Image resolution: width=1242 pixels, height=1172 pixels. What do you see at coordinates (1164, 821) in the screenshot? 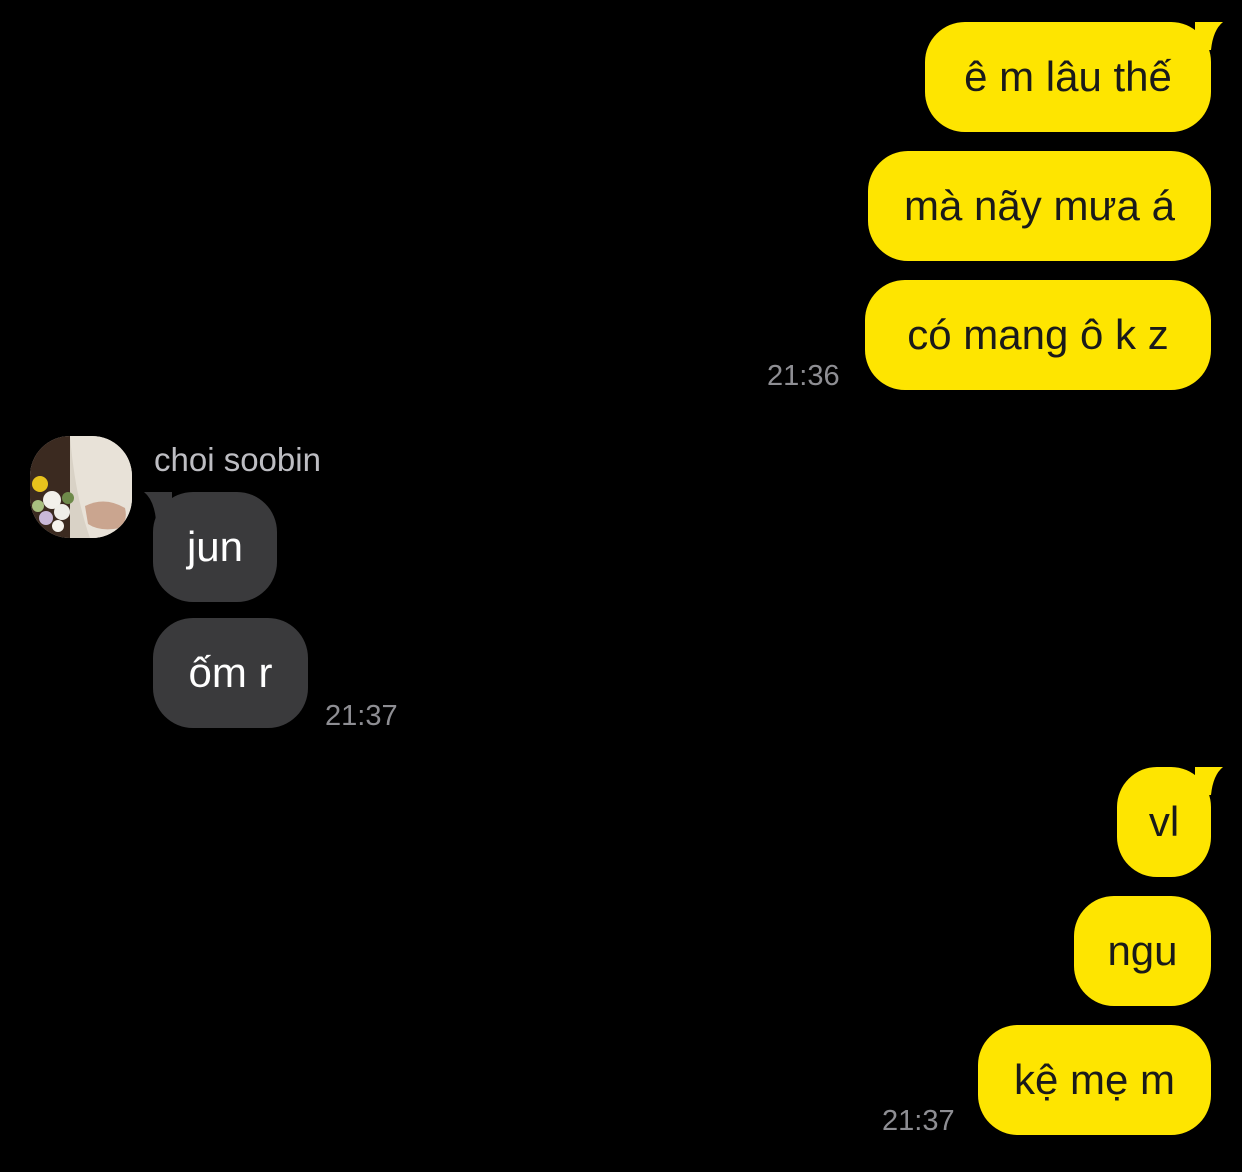
I see `message-text: vl` at bounding box center [1164, 821].